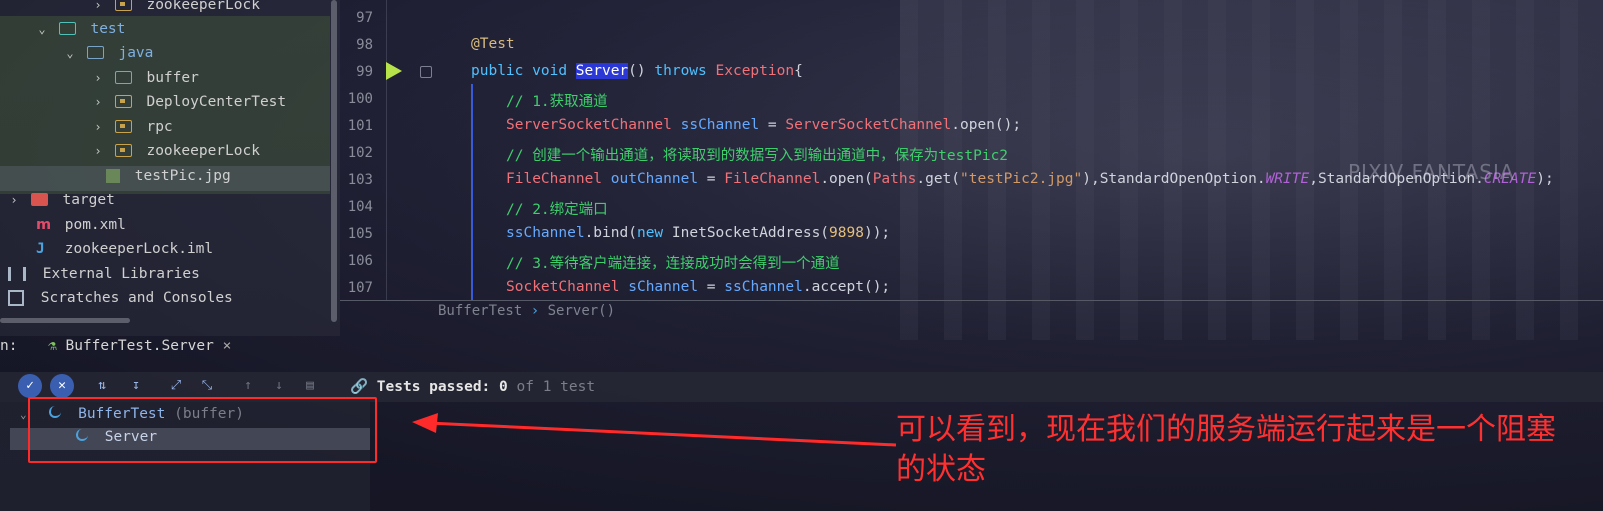 This screenshot has width=1603, height=511. What do you see at coordinates (493, 44) in the screenshot?
I see `code-line-98: @Test` at bounding box center [493, 44].